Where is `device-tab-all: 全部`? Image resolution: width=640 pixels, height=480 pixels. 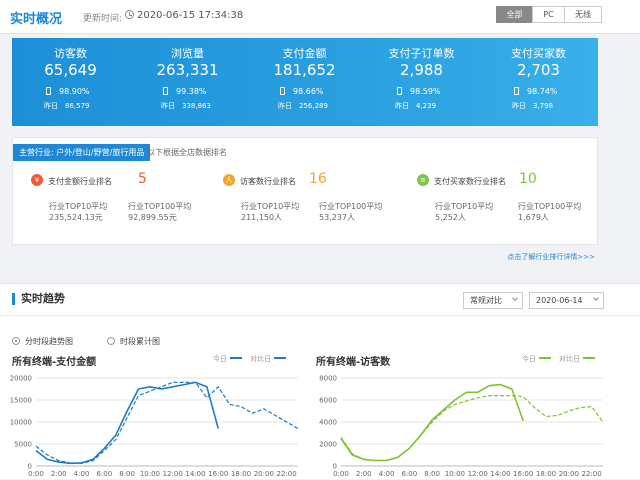
device-tab-all: 全部 is located at coordinates (514, 14).